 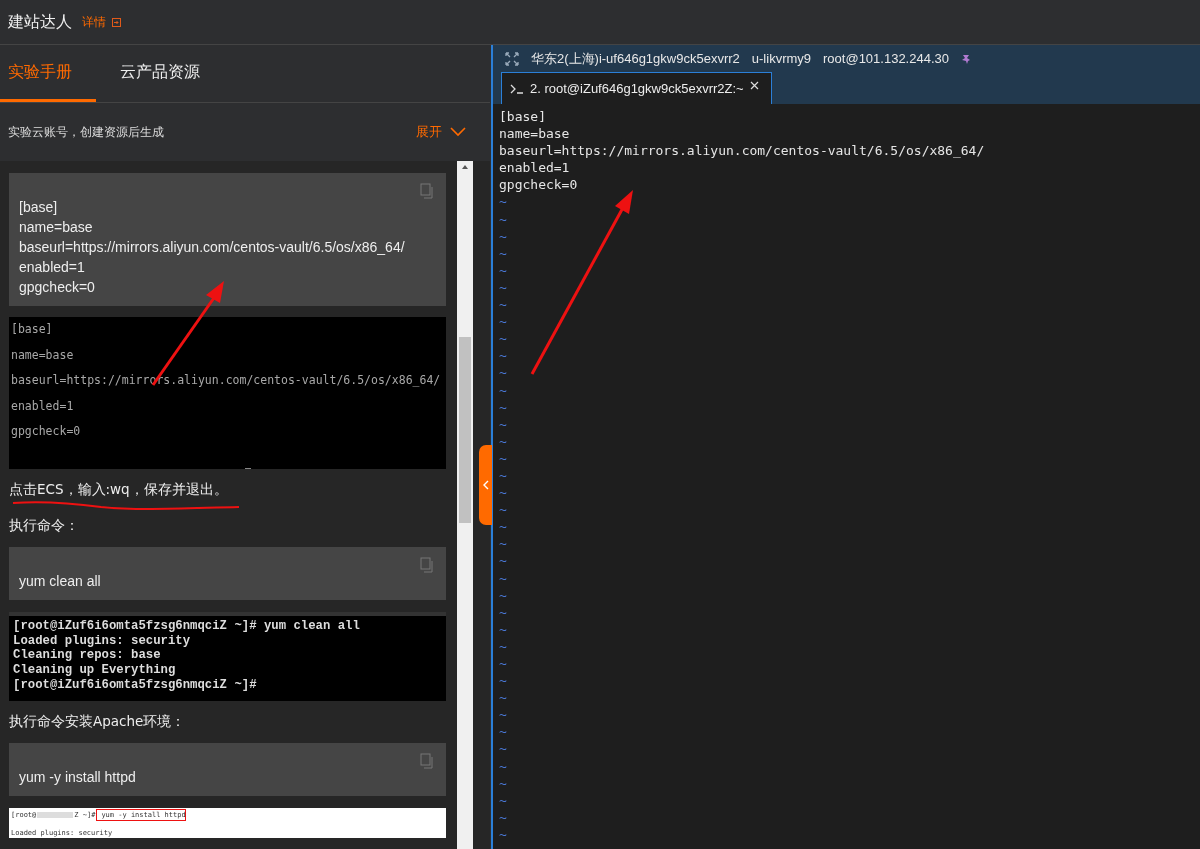 What do you see at coordinates (458, 132) in the screenshot?
I see `chevron-down-icon` at bounding box center [458, 132].